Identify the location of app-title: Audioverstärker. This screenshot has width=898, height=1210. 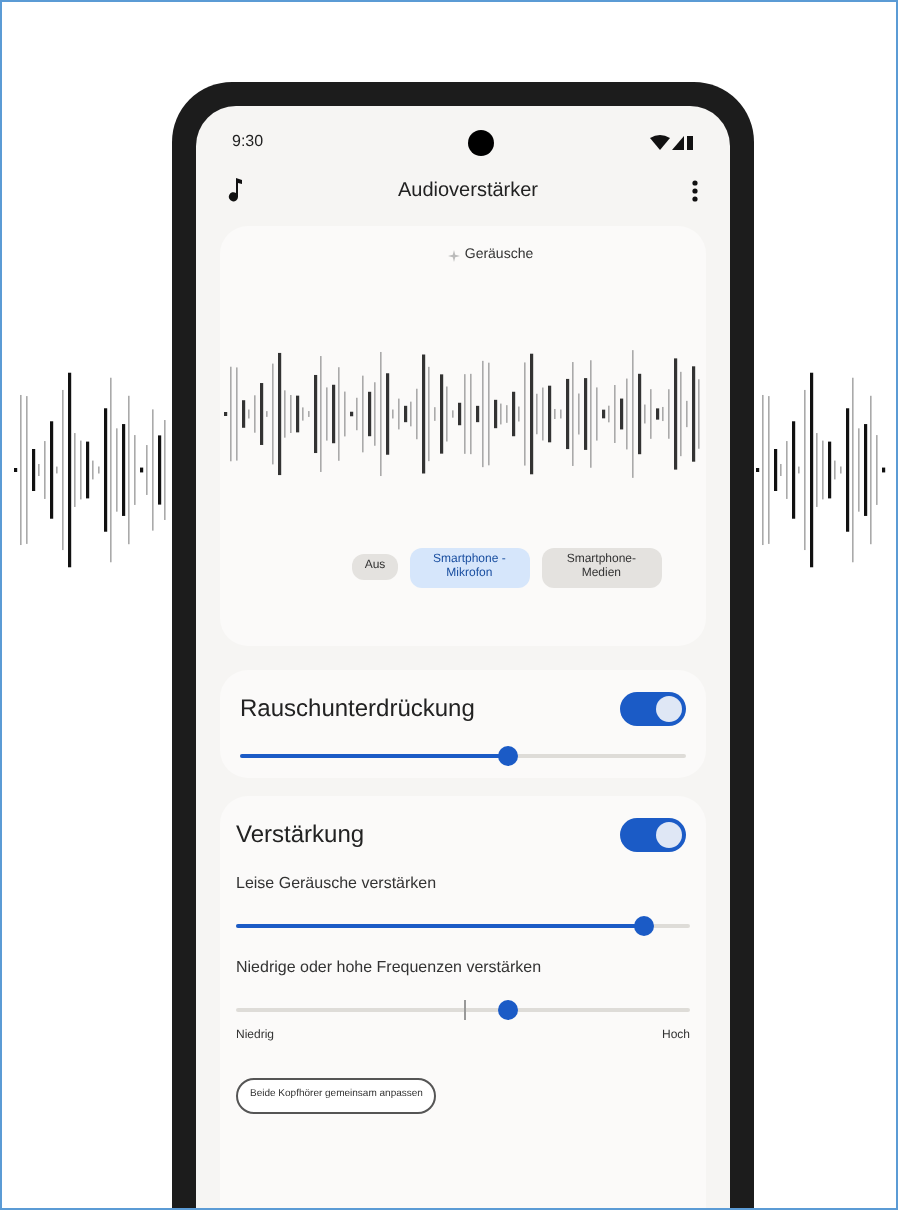
(468, 191).